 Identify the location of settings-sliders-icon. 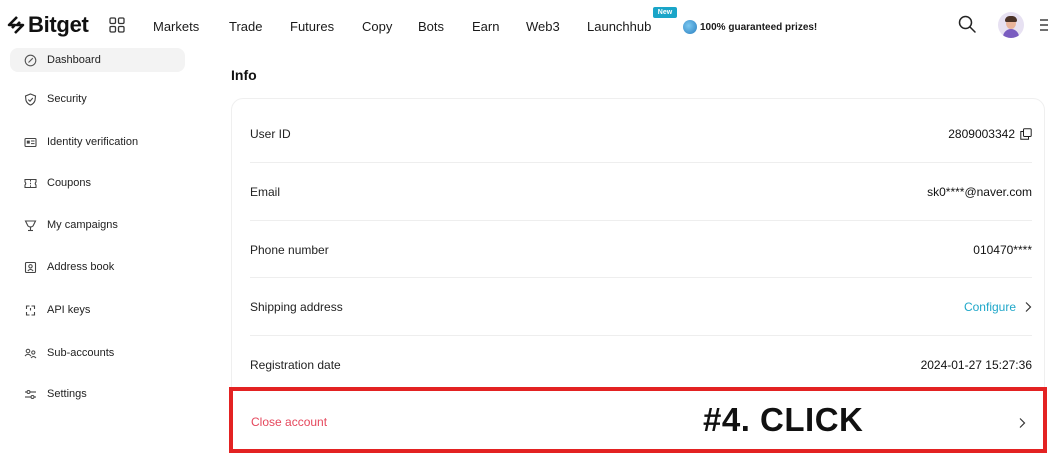
(30, 394).